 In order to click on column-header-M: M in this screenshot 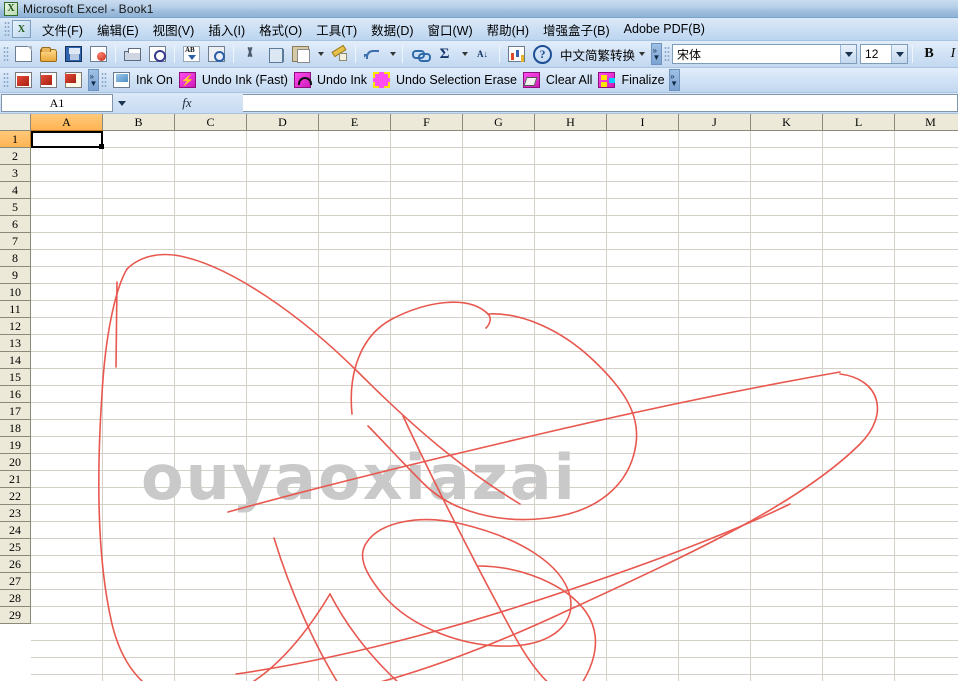, I will do `click(926, 122)`.